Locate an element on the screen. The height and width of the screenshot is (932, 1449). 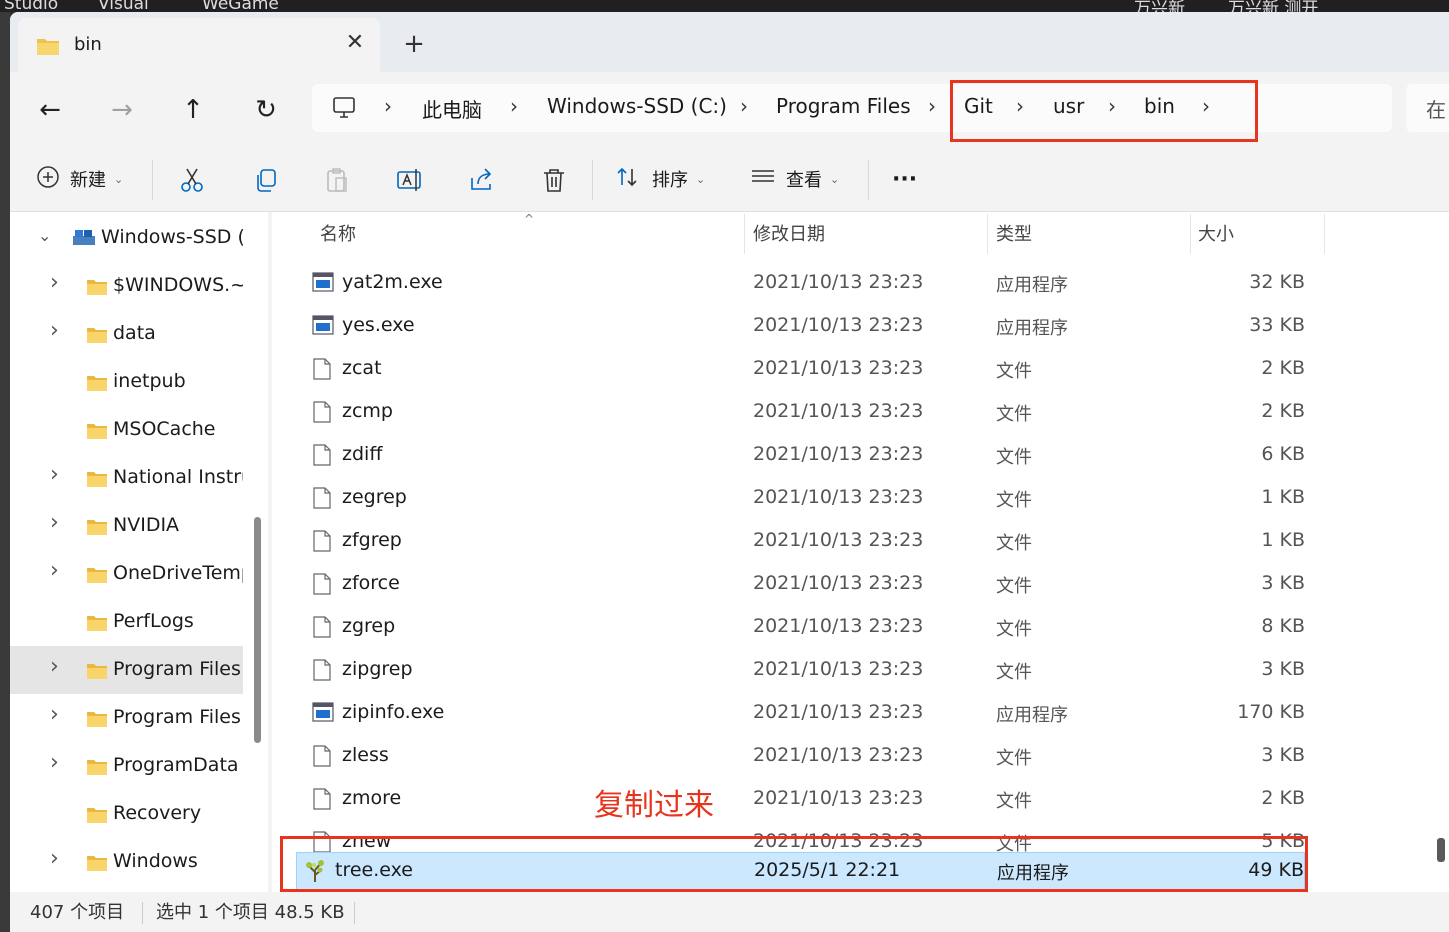
sidebar-item-folder: Recovery is located at coordinates (126, 814).